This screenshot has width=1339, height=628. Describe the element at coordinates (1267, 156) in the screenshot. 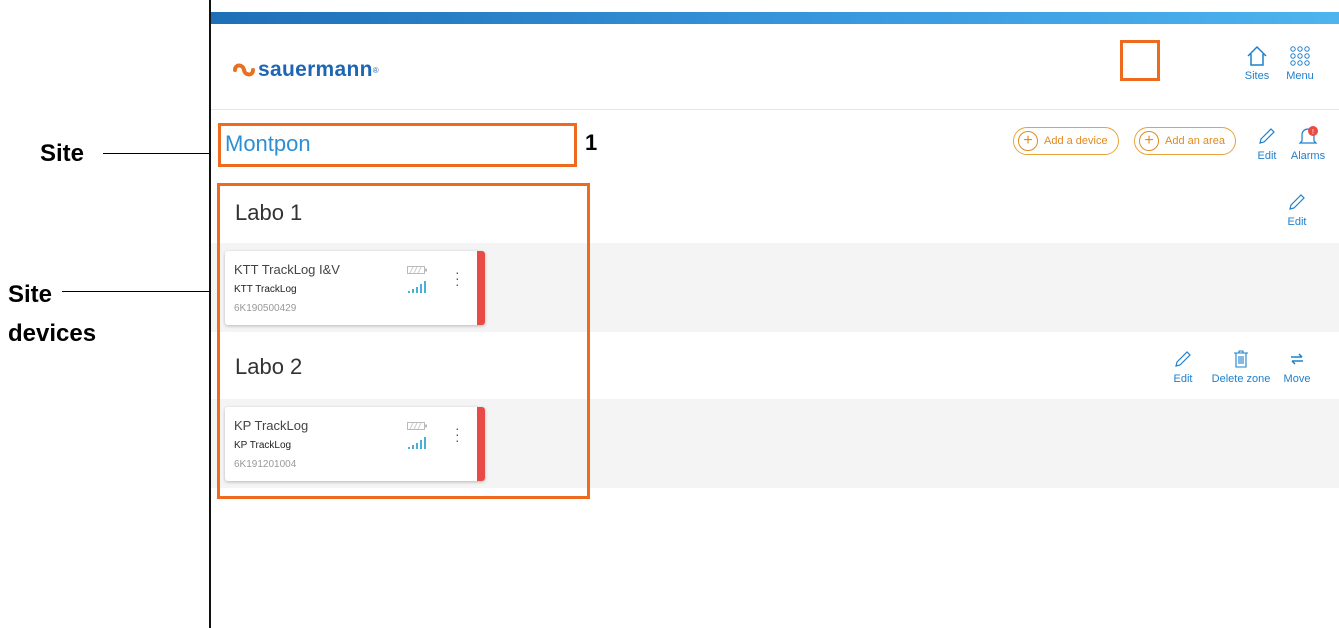

I see `site-edit-label: Edit` at that location.